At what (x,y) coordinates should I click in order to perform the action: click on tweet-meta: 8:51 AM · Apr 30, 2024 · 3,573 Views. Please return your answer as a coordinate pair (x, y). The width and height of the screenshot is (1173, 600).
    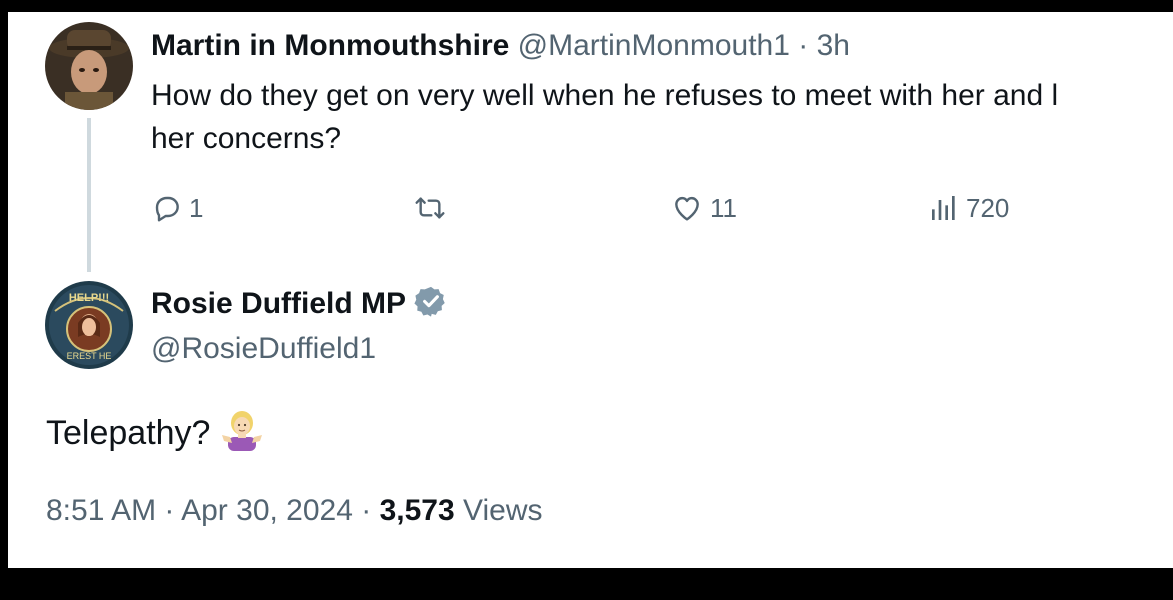
    Looking at the image, I should click on (294, 511).